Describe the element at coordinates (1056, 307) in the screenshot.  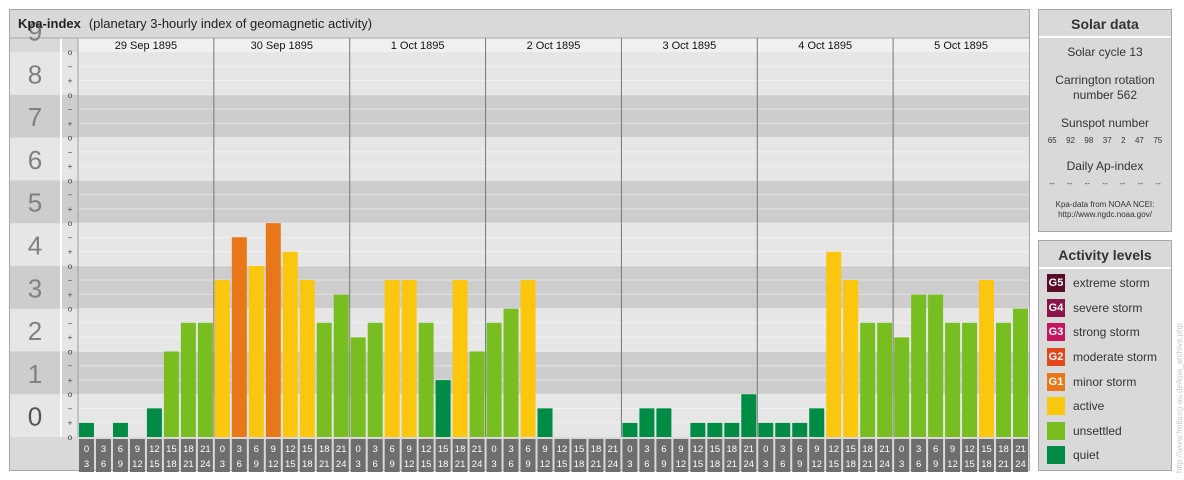
I see `activity-swatch: G4` at that location.